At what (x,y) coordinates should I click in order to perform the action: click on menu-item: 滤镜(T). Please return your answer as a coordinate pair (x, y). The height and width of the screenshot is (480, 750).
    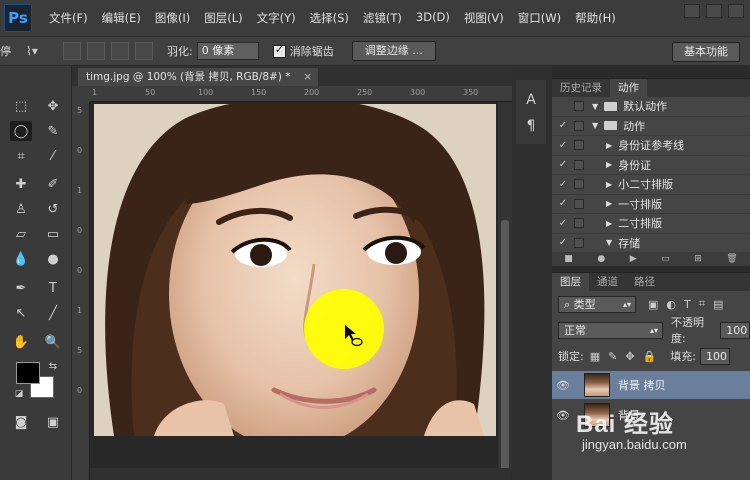
    Looking at the image, I should click on (382, 18).